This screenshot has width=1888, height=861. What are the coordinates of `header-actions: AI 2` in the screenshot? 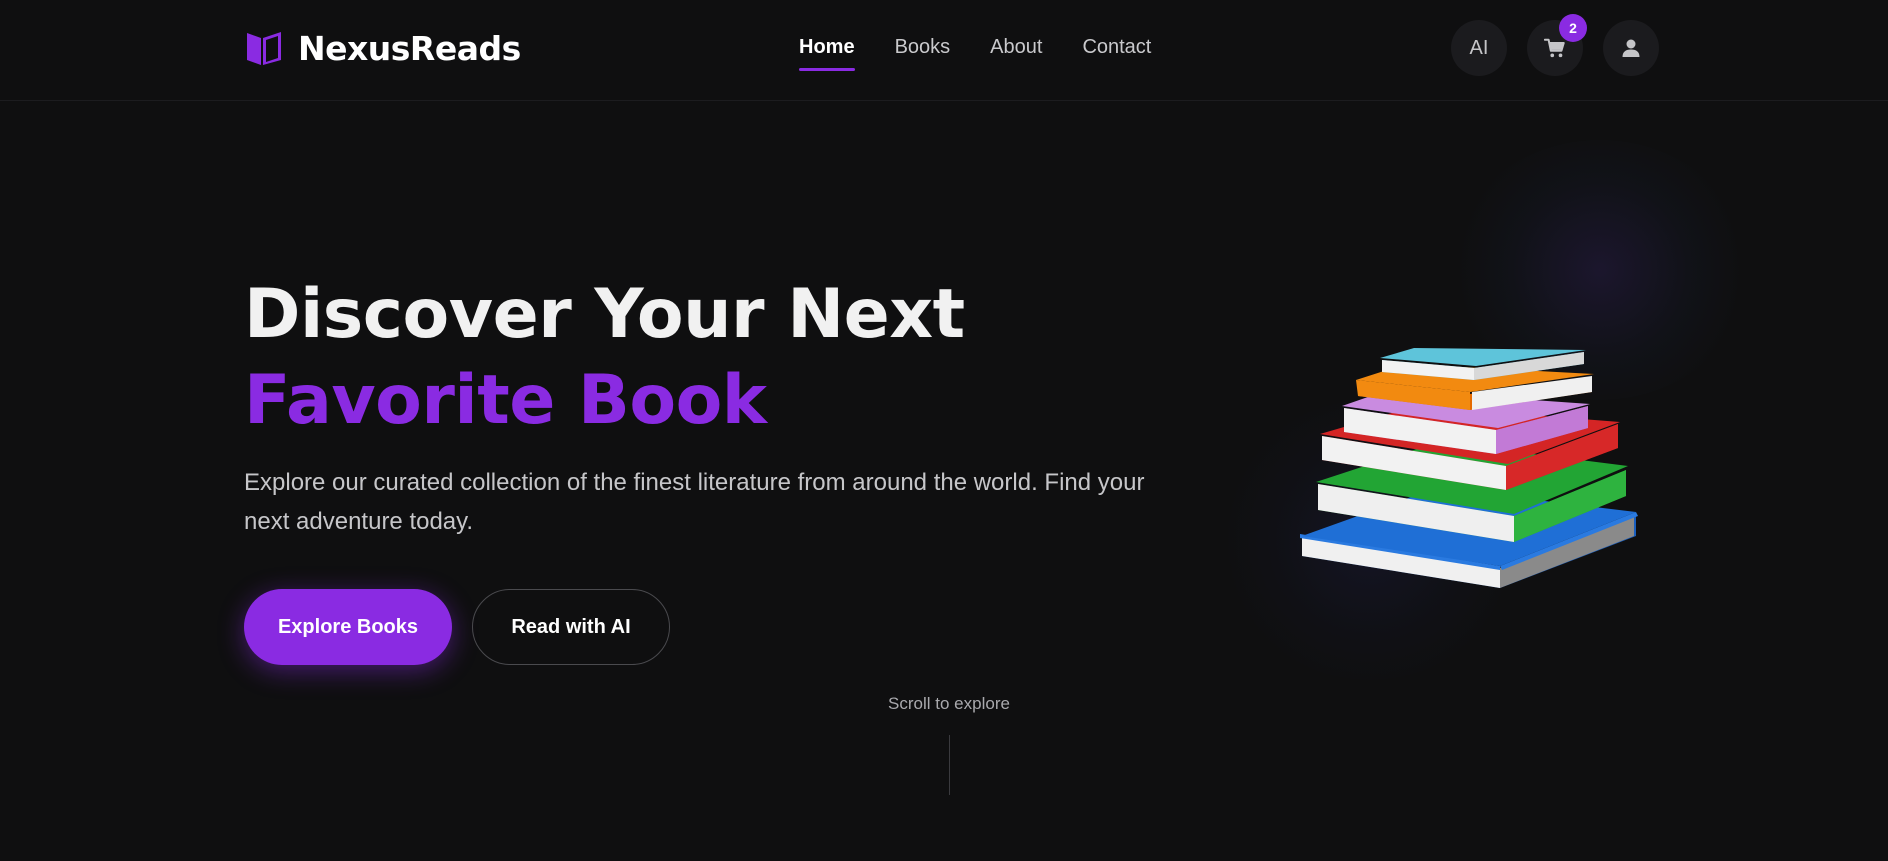 It's located at (1555, 45).